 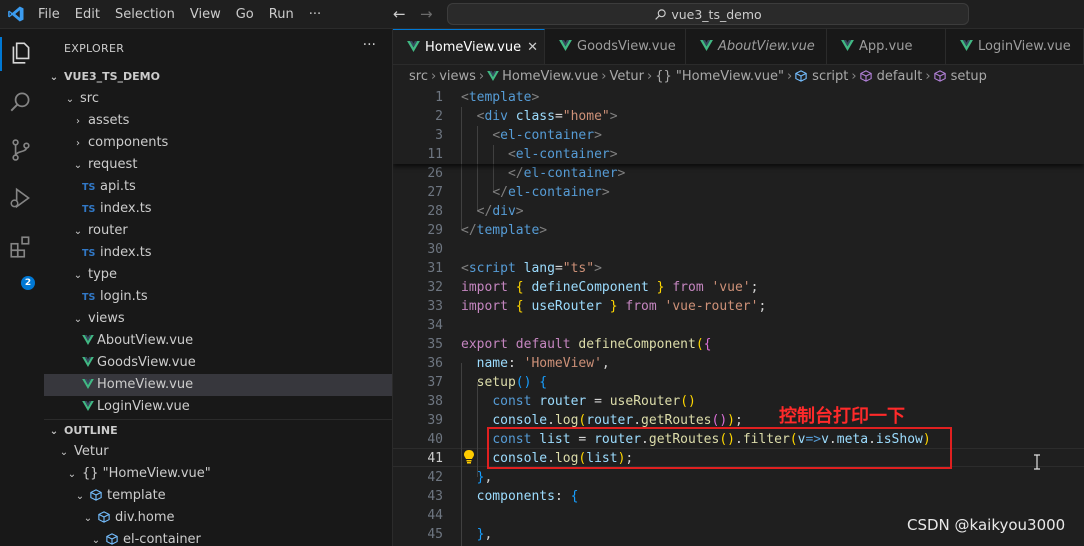 What do you see at coordinates (218, 537) in the screenshot?
I see `outline-item: ⌄ el-container` at bounding box center [218, 537].